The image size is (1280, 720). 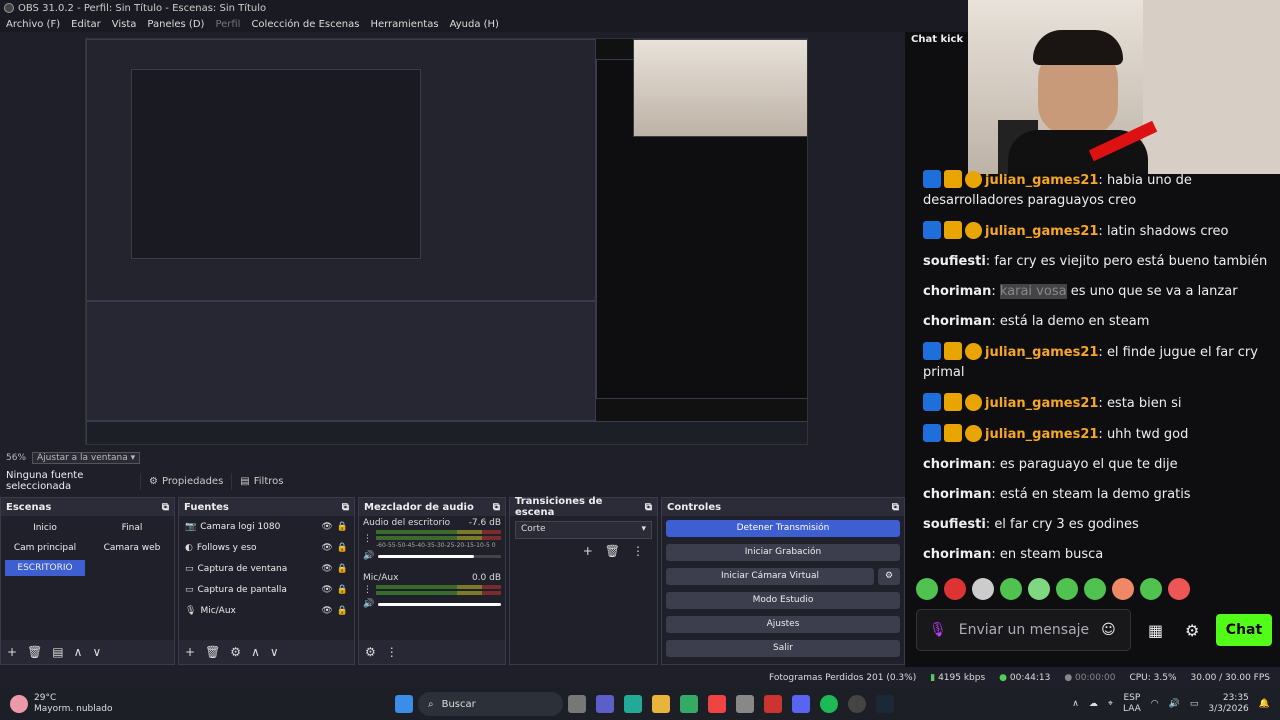 What do you see at coordinates (86, 24) in the screenshot?
I see `menu-editar: Editar` at bounding box center [86, 24].